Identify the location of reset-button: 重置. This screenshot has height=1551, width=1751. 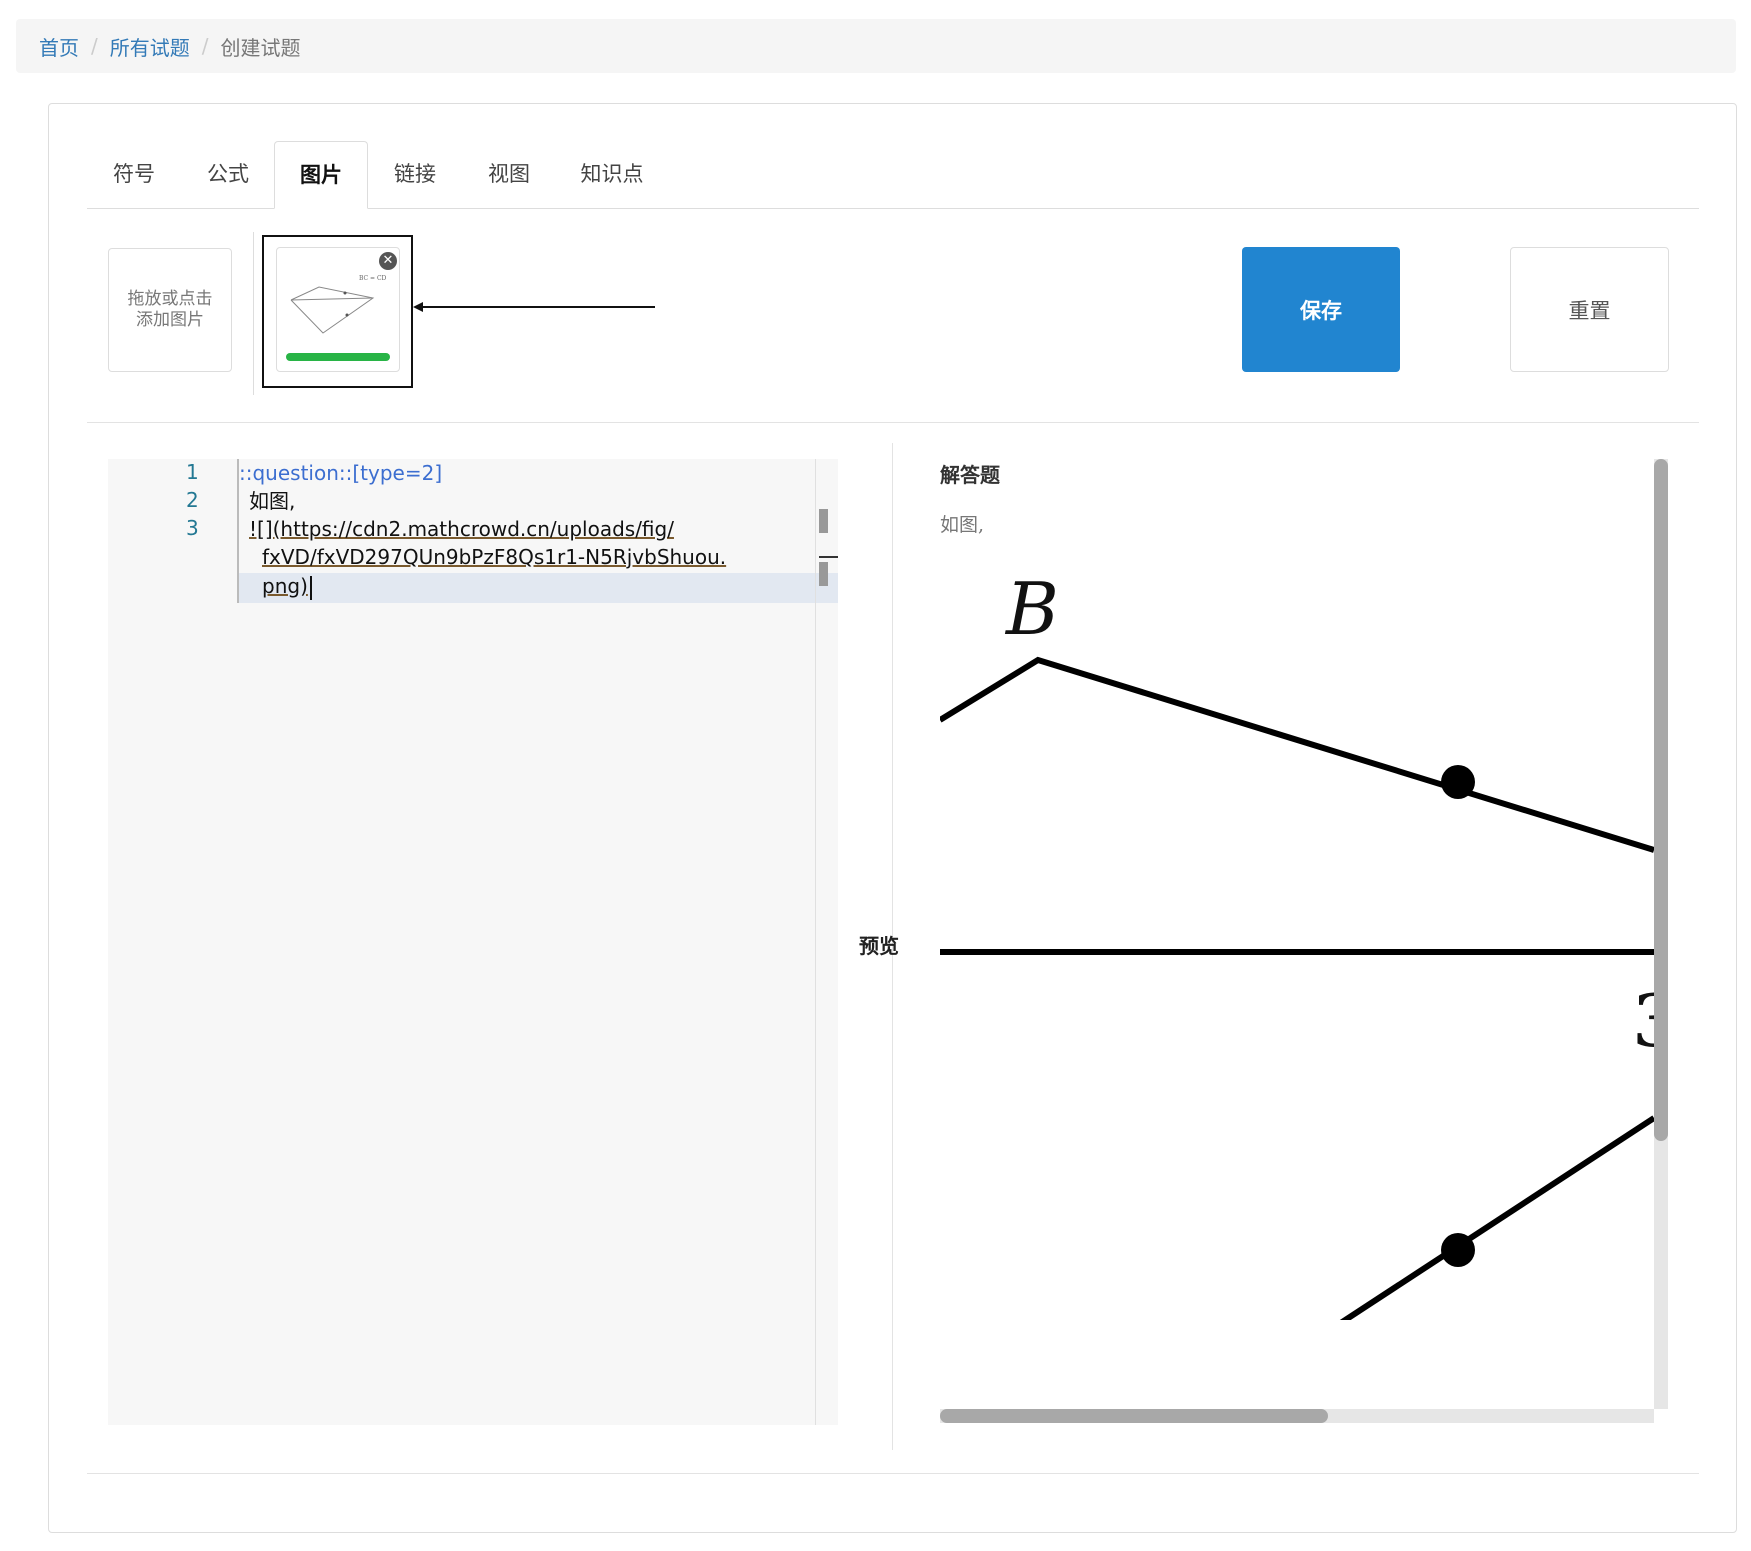
(1589, 309).